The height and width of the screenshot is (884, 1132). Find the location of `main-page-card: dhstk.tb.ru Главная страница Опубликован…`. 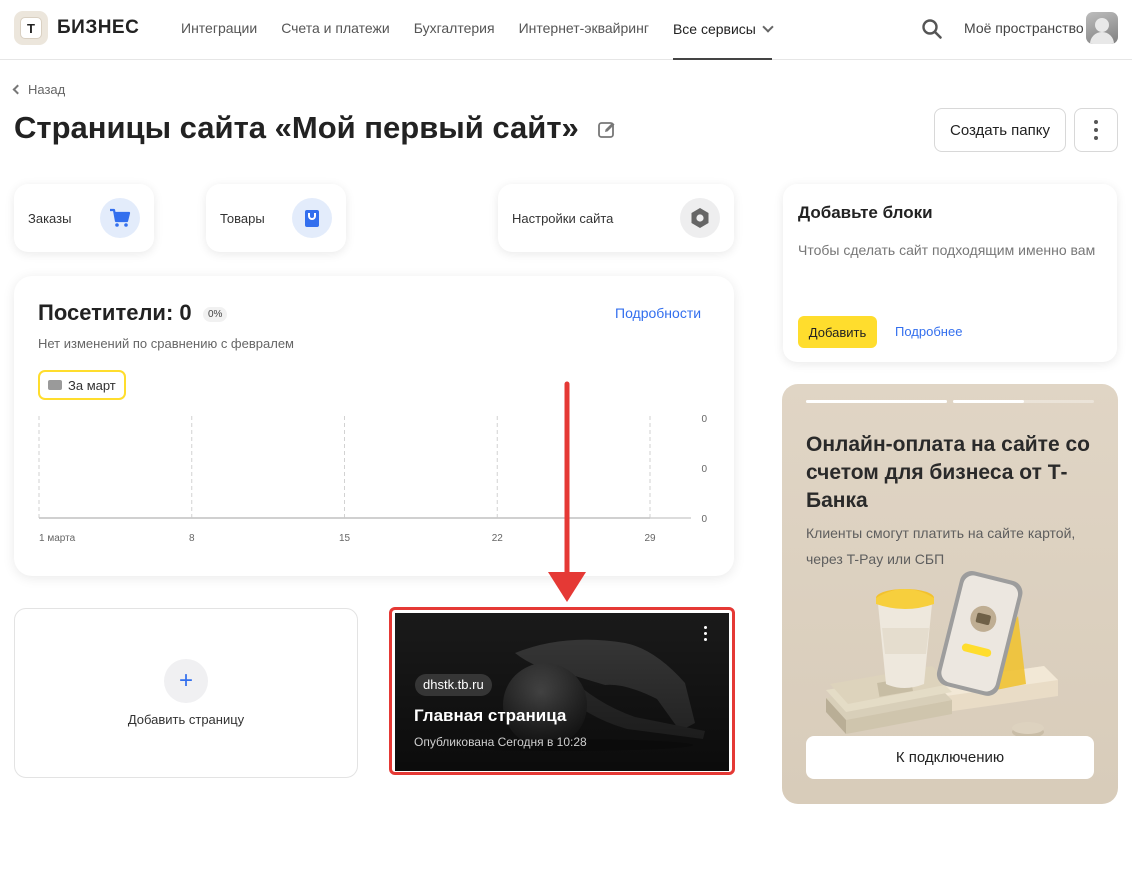

main-page-card: dhstk.tb.ru Главная страница Опубликован… is located at coordinates (562, 692).